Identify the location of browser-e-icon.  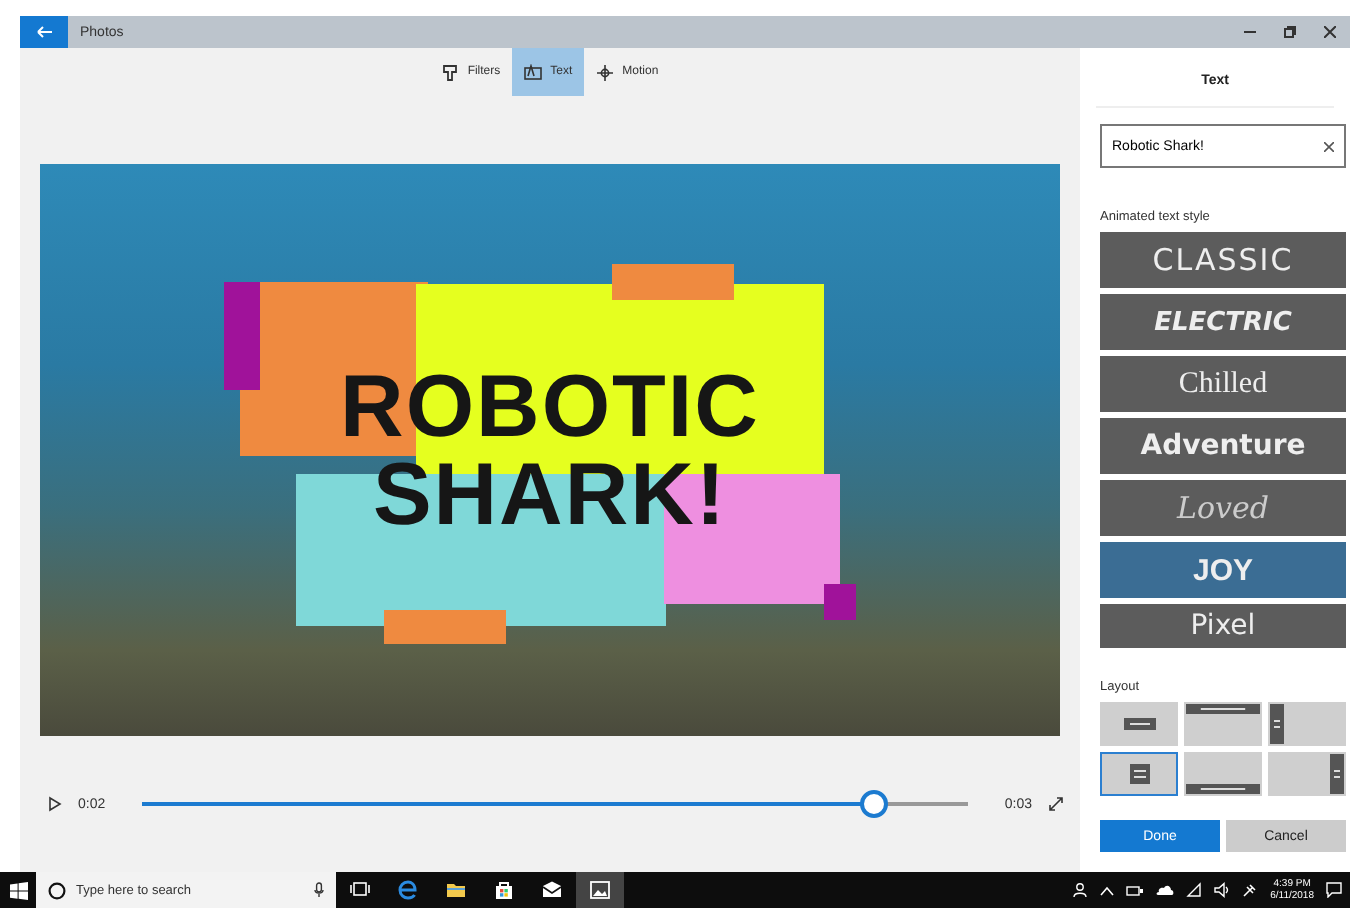
(408, 890).